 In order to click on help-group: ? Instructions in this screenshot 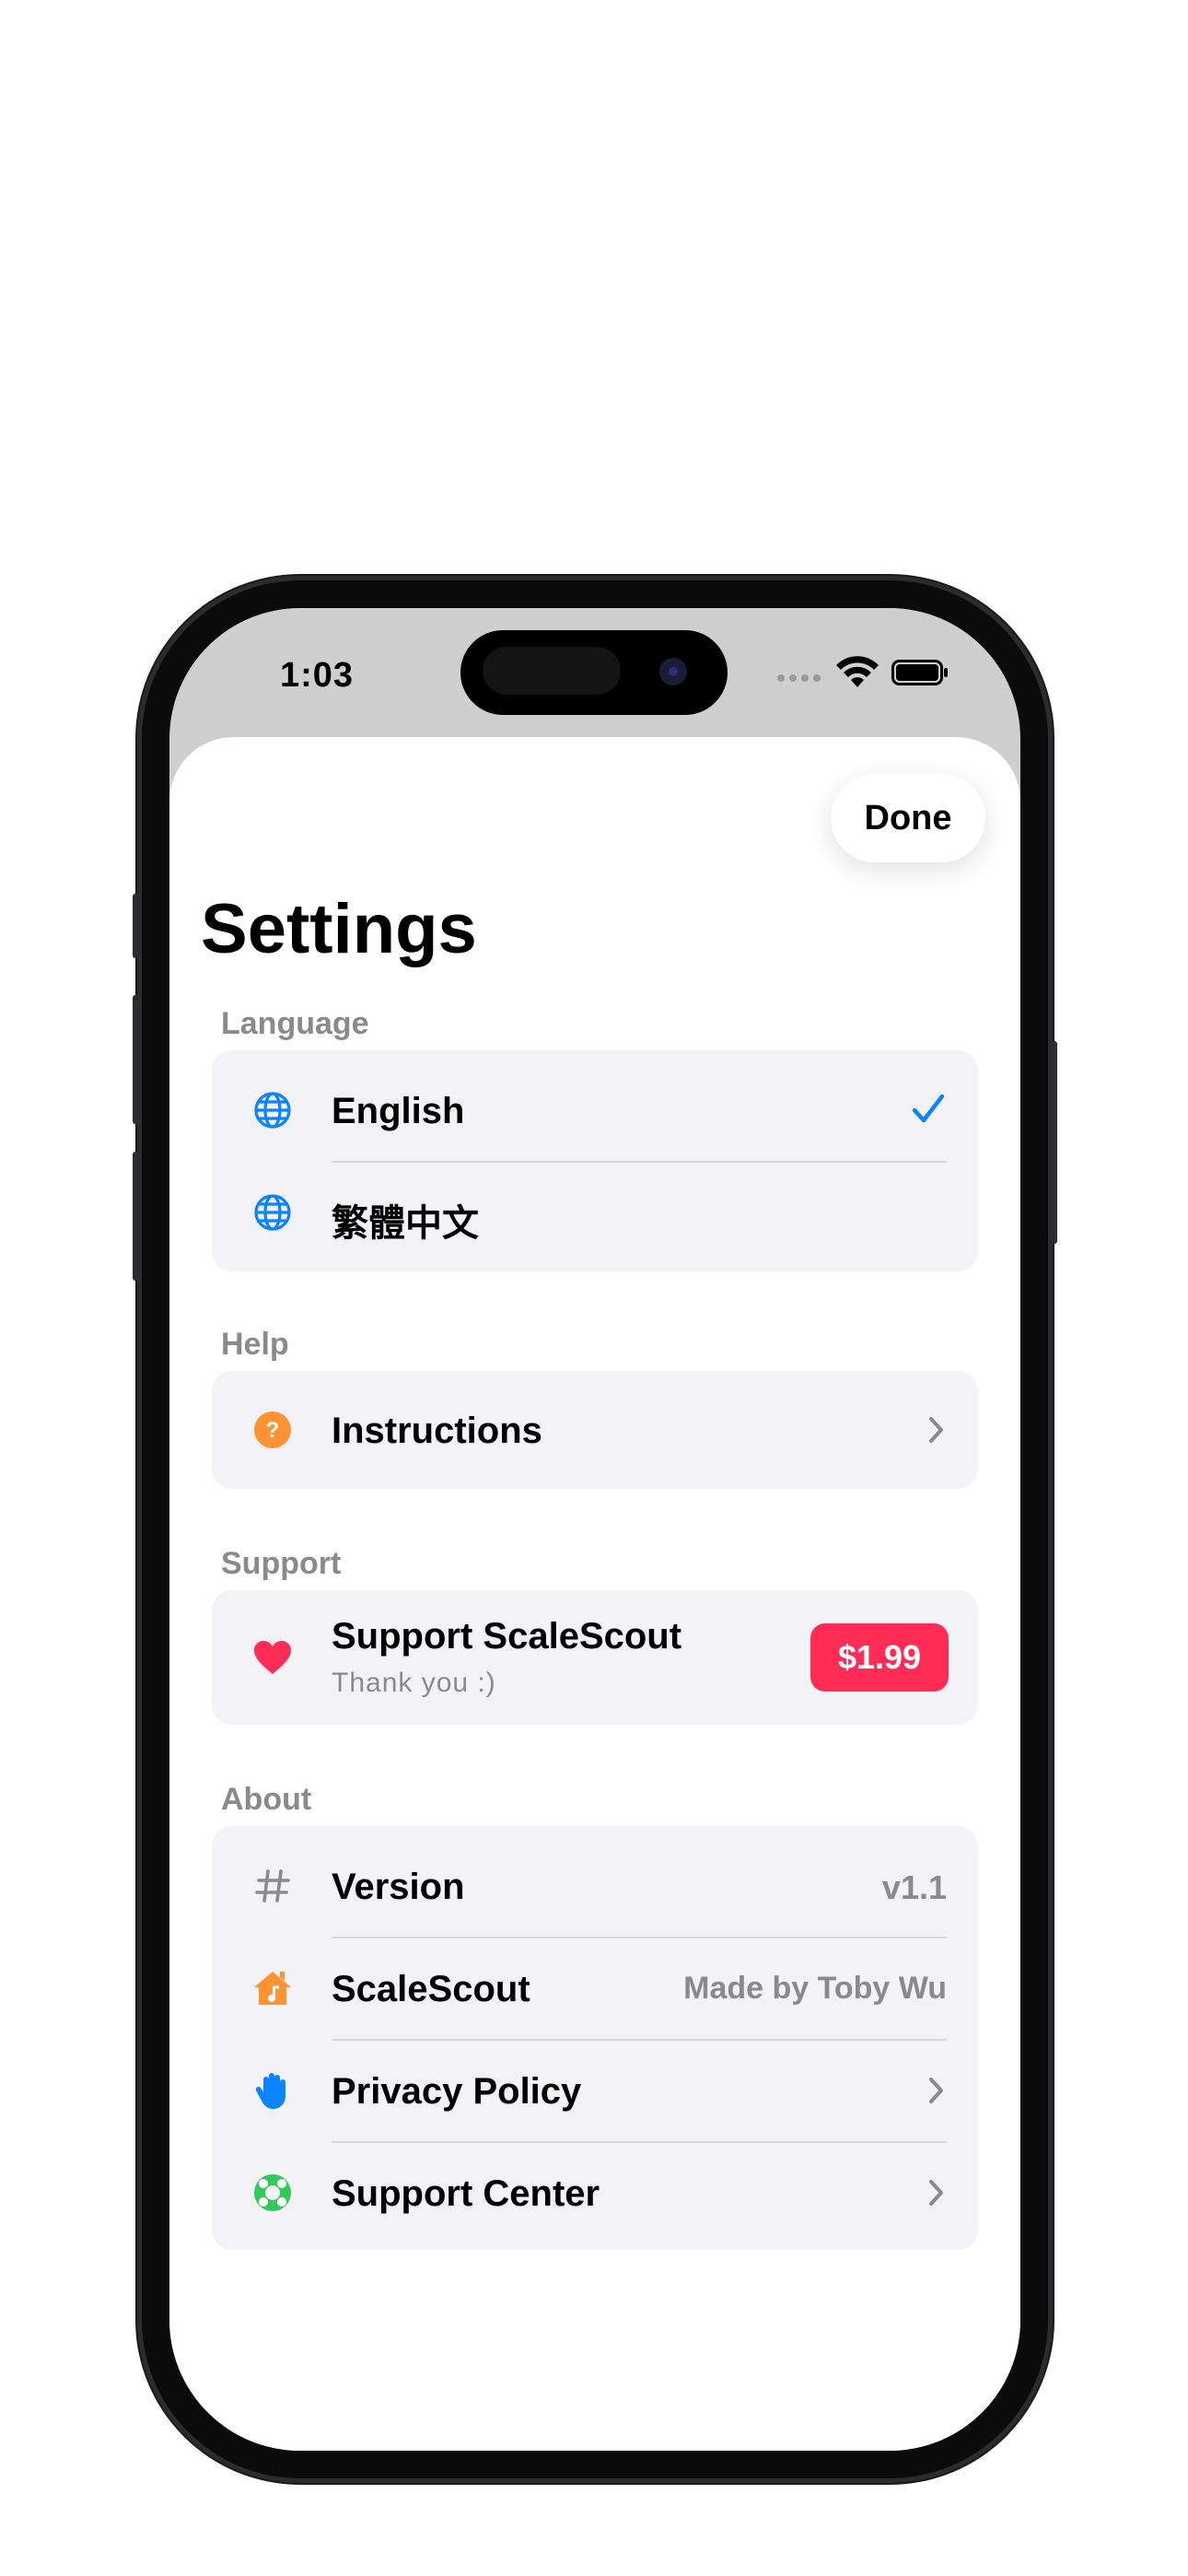, I will do `click(595, 1430)`.